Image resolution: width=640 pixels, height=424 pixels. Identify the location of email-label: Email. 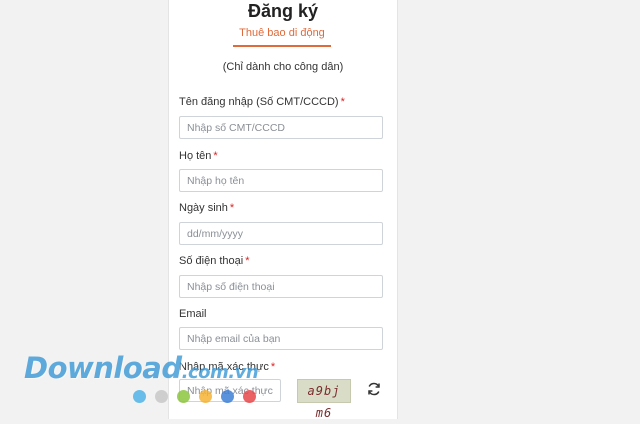
(193, 314).